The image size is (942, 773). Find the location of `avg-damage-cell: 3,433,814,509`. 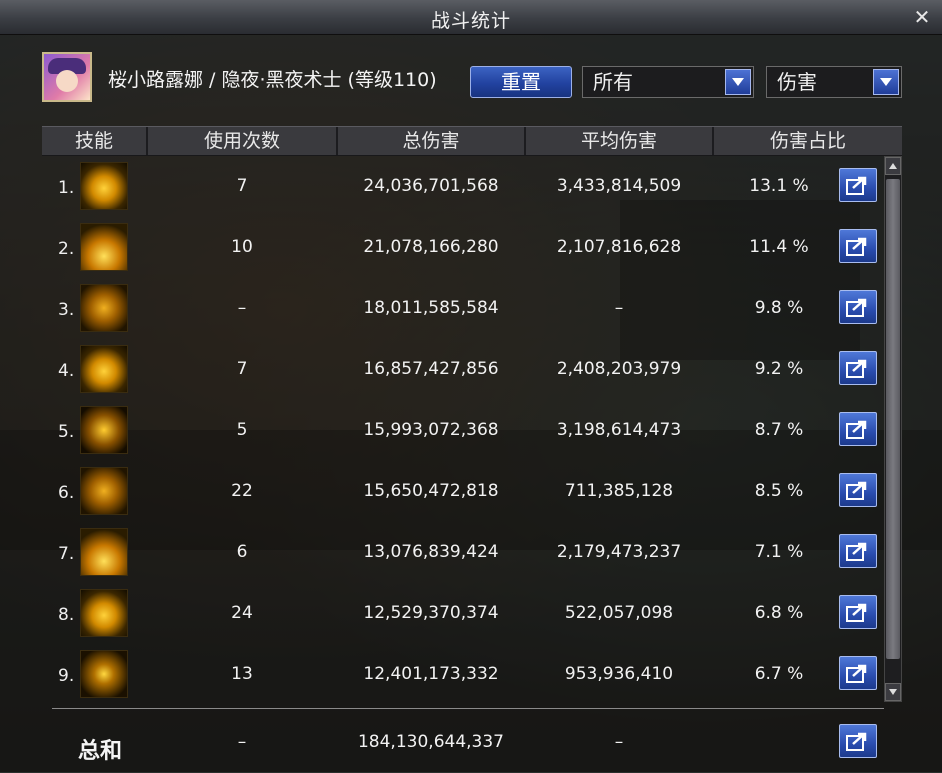

avg-damage-cell: 3,433,814,509 is located at coordinates (619, 186).